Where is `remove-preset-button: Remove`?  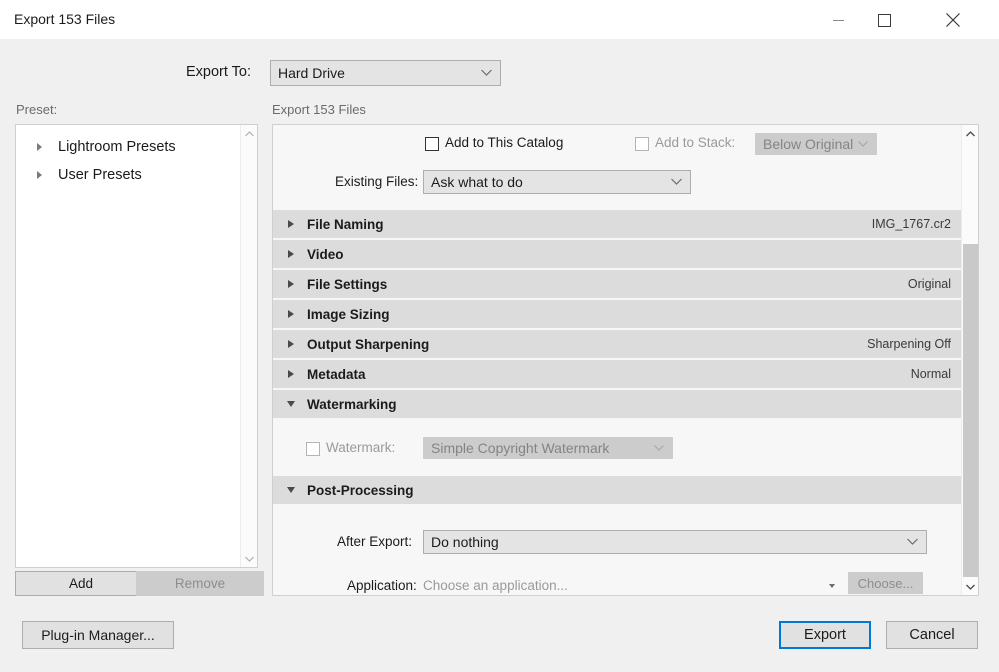 remove-preset-button: Remove is located at coordinates (200, 583).